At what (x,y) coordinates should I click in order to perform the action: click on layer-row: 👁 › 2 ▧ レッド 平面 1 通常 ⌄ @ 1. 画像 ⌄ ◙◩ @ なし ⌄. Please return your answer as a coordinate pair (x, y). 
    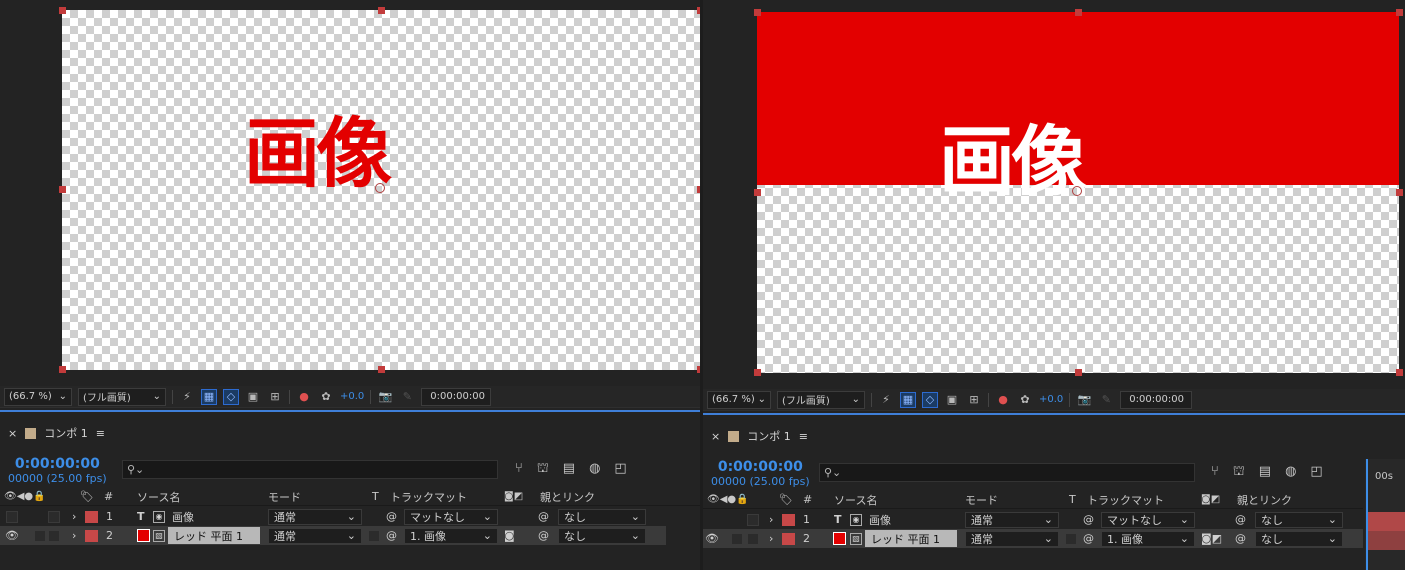
    Looking at the image, I should click on (1033, 538).